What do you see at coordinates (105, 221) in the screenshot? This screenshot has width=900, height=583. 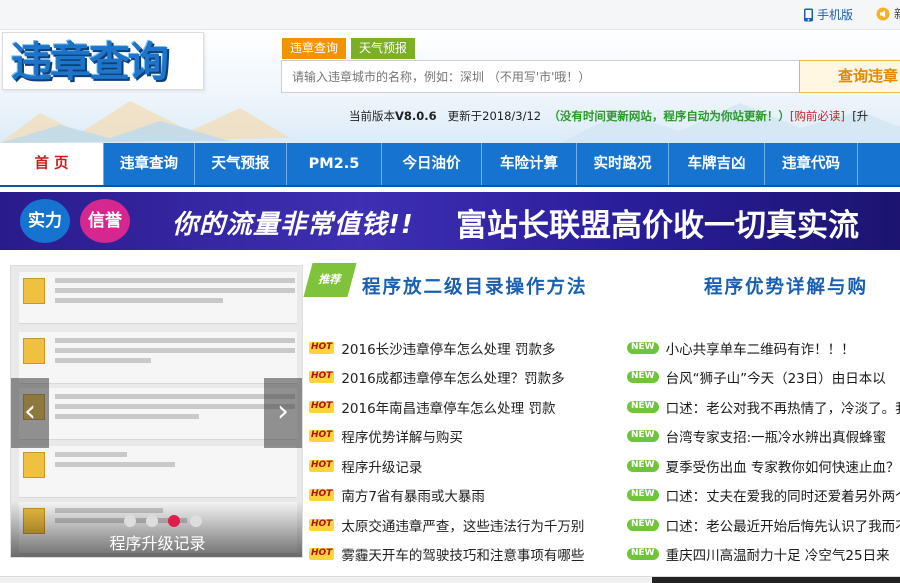 I see `banner-badge-reputation: 信誉` at bounding box center [105, 221].